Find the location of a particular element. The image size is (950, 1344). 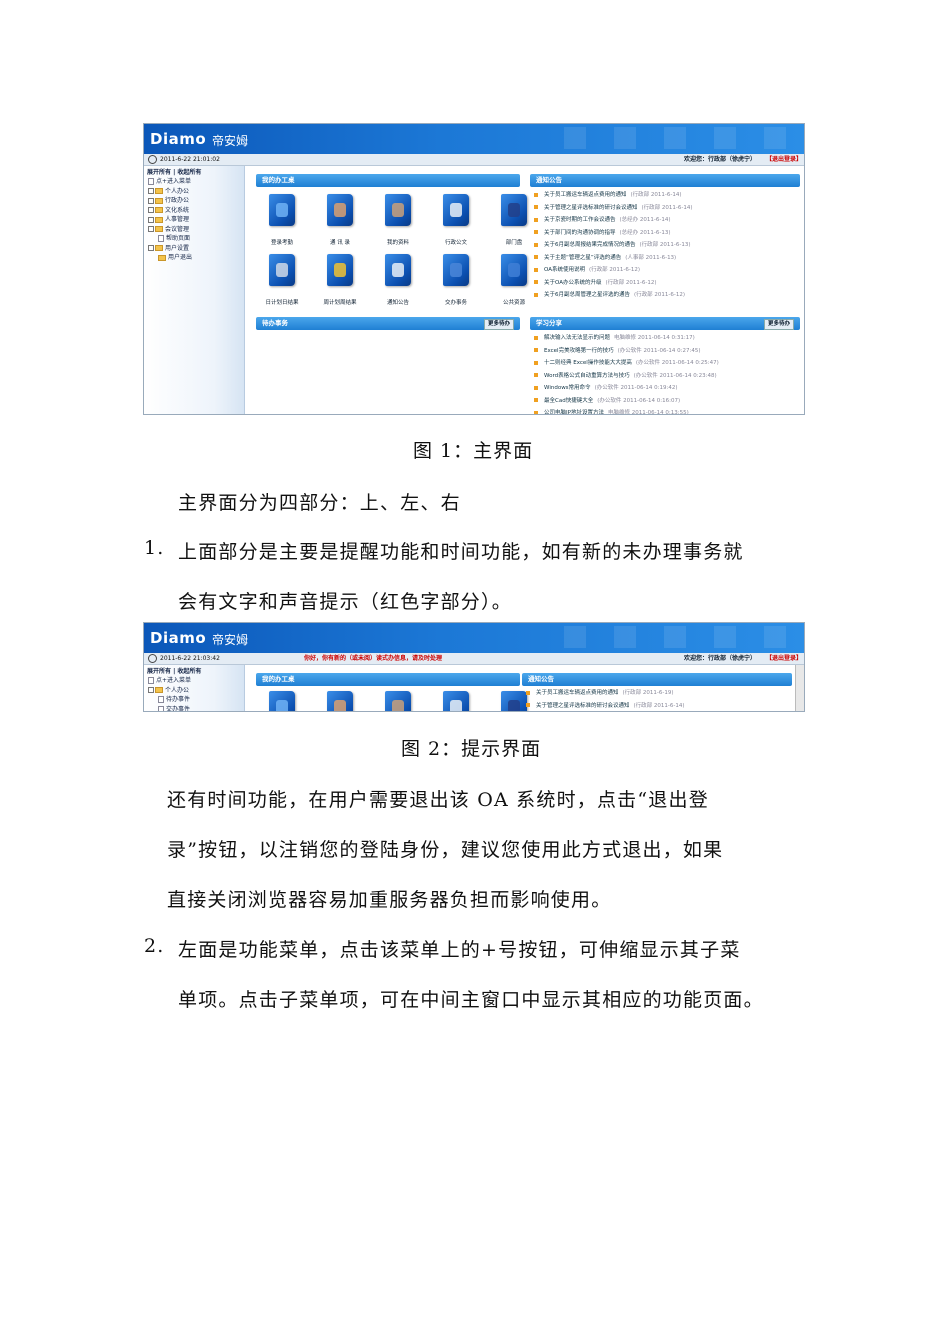

alert-message: 你好，你有新的（或未阅）读式办信息，请及时处理 is located at coordinates (373, 658).